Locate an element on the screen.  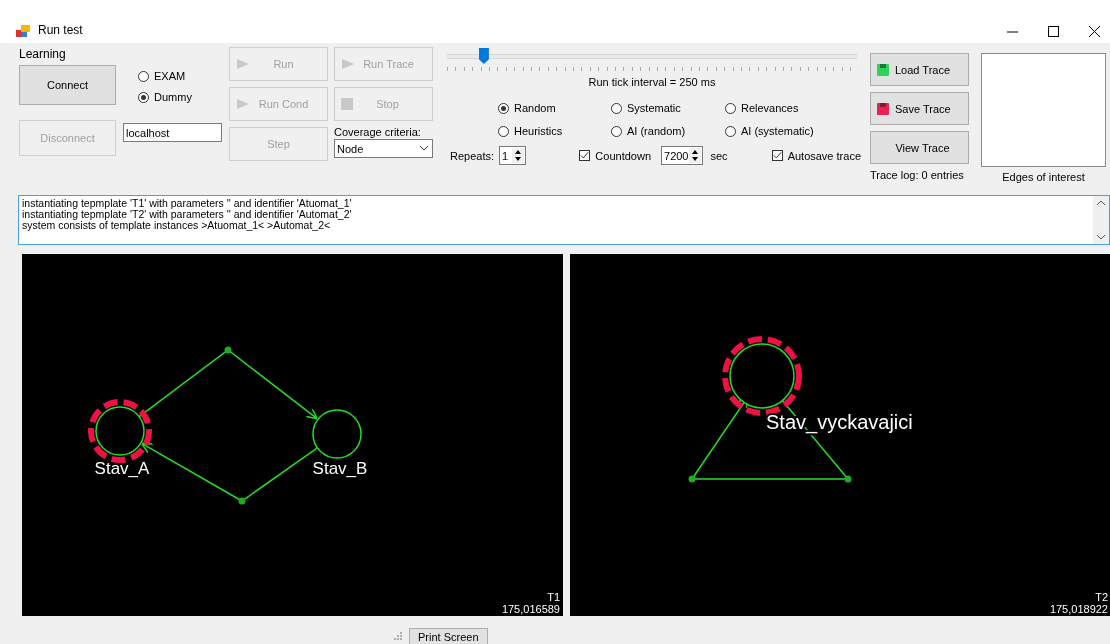
log-line: instantiating tepmplate 'T2' with parameters '' and identifier 'Automat_2' is located at coordinates (187, 214).